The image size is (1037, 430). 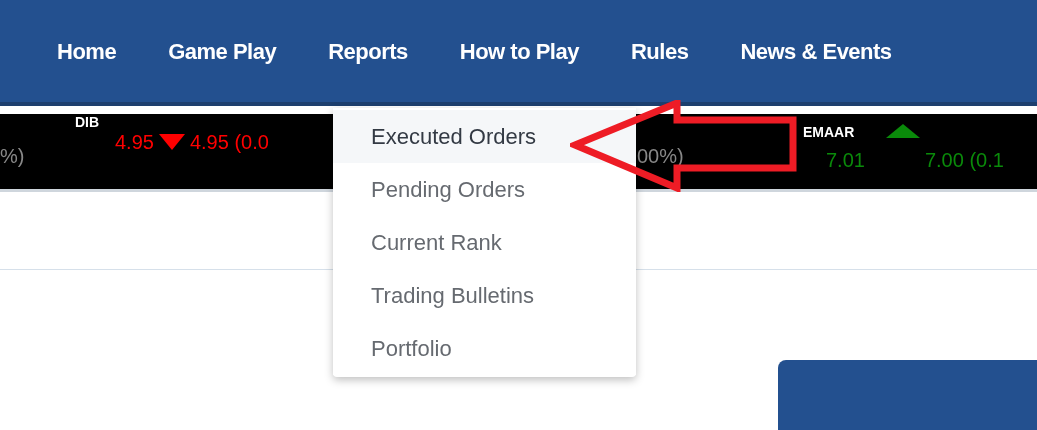 I want to click on nav-link: How to Play, so click(x=519, y=51).